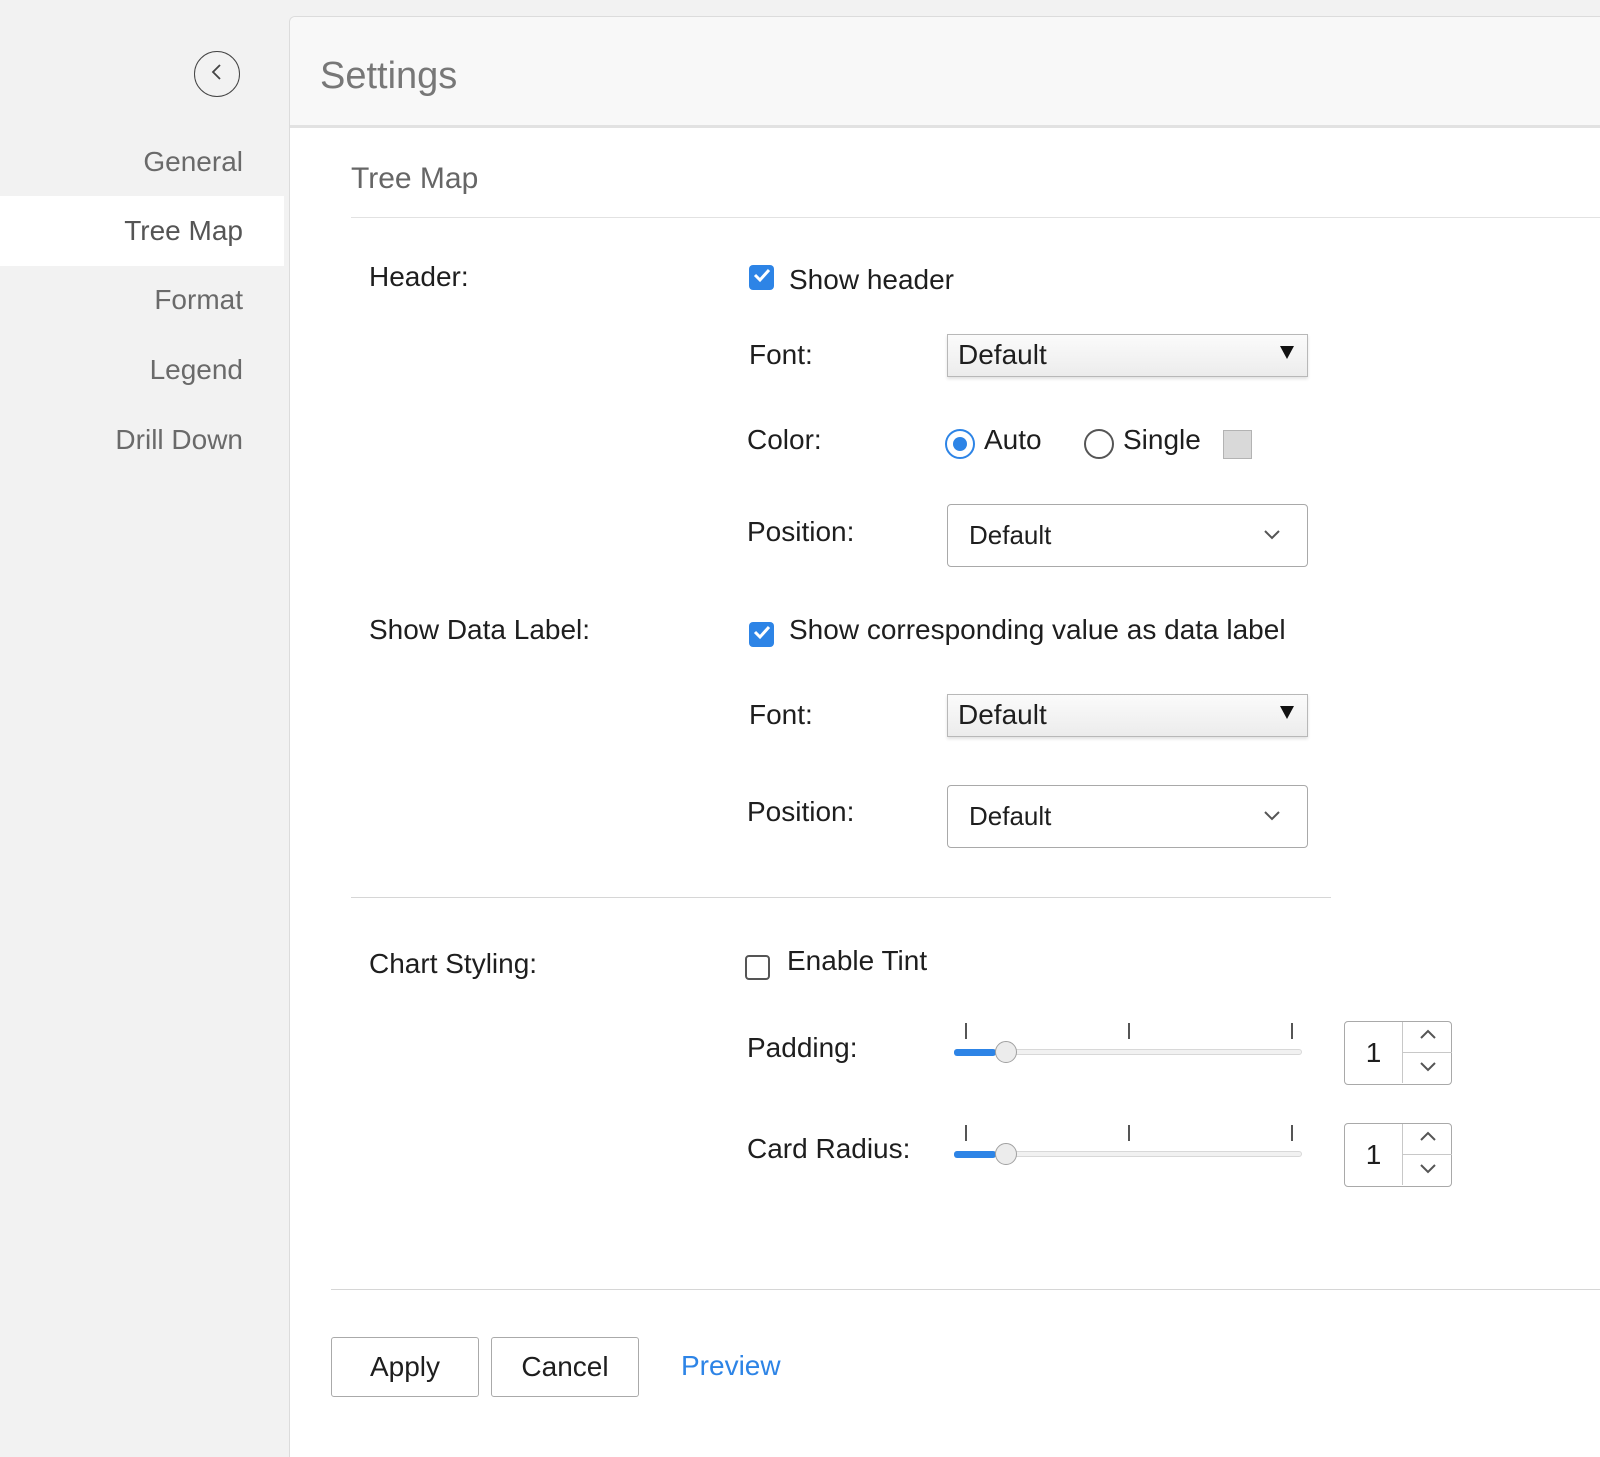 This screenshot has width=1600, height=1457. Describe the element at coordinates (857, 961) in the screenshot. I see `enable-tint-label: Enable Tint` at that location.